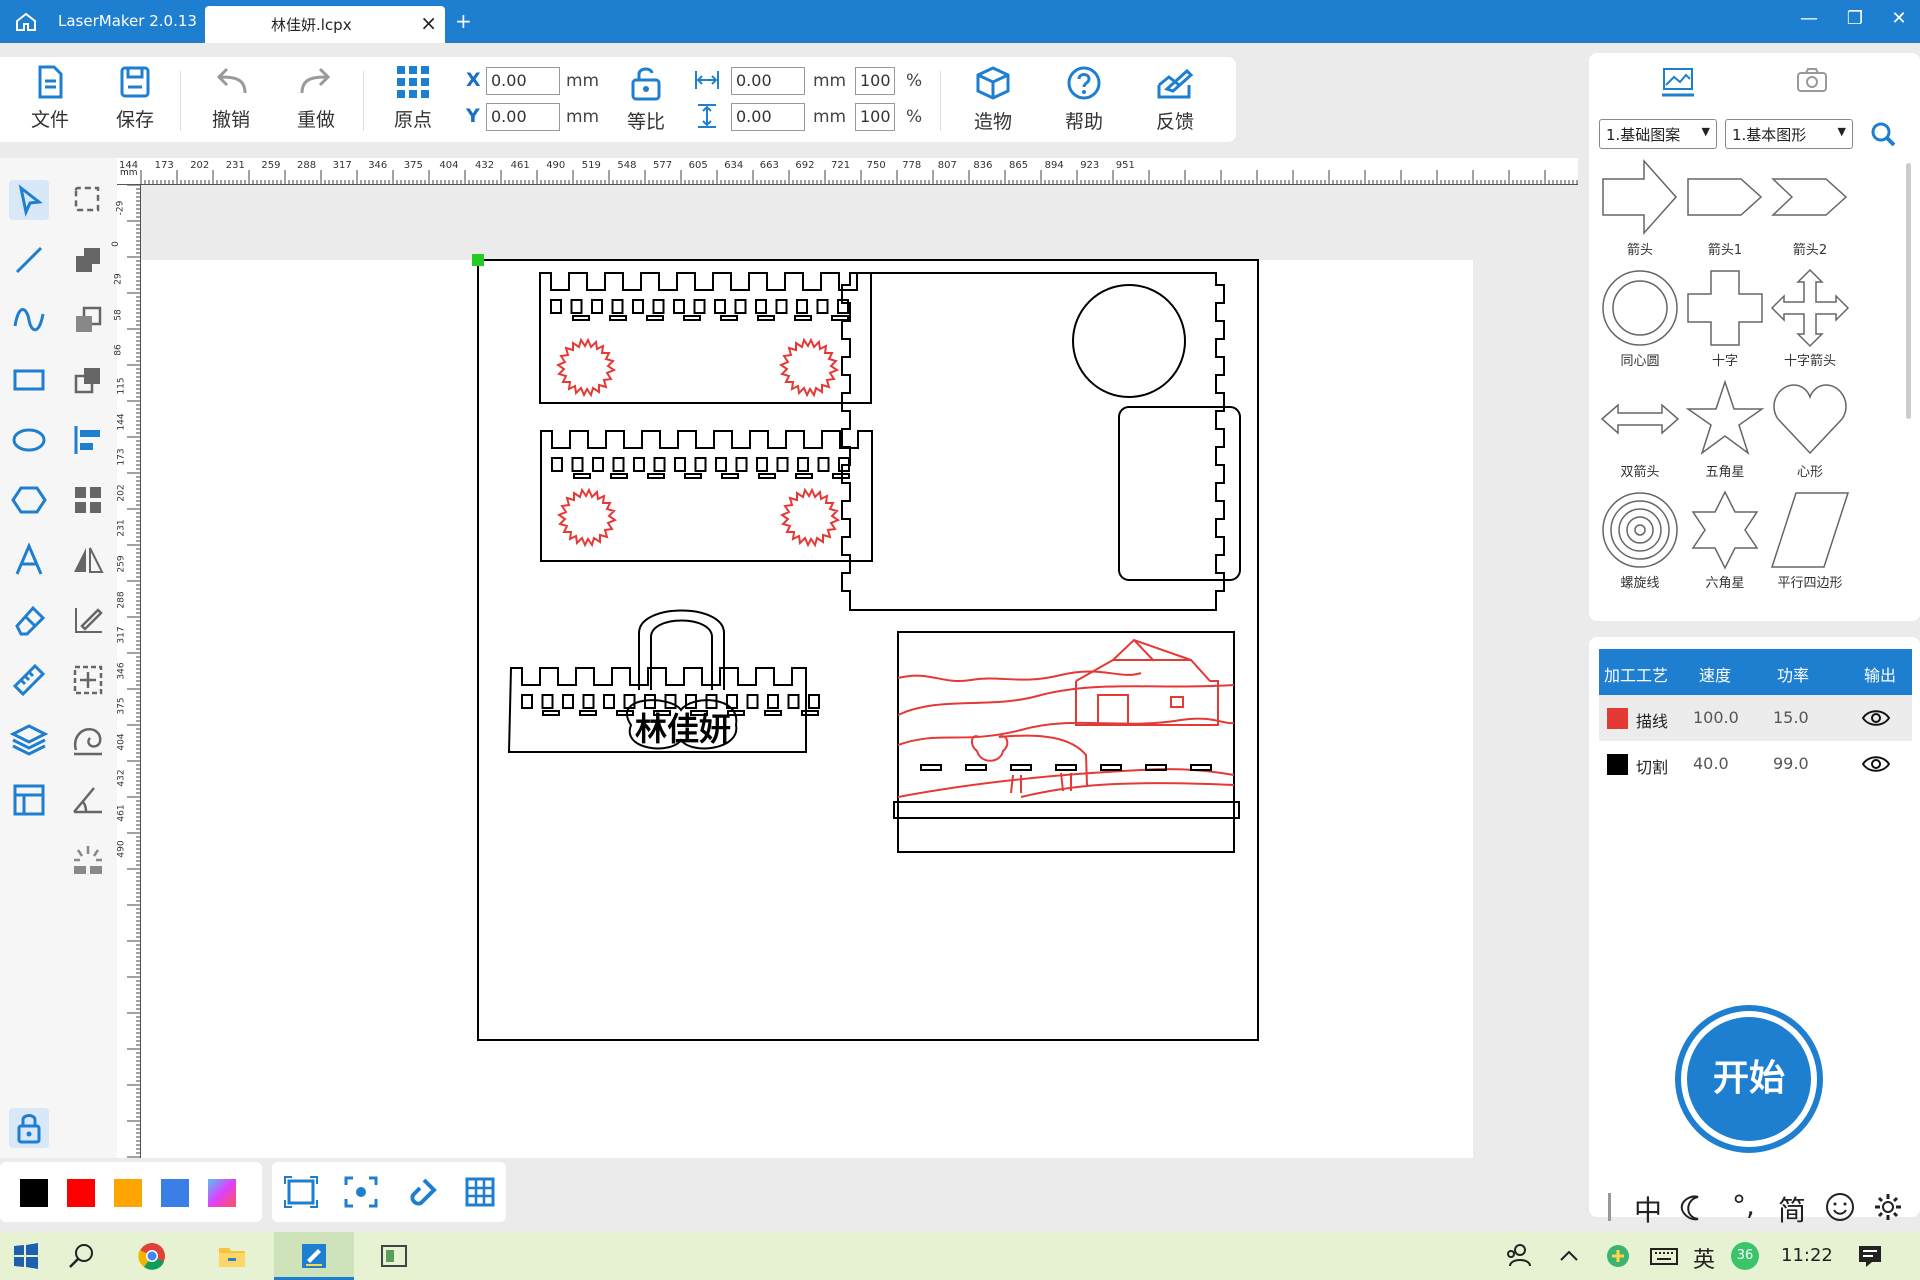 The image size is (1920, 1280). I want to click on layout-tool-icon, so click(29, 800).